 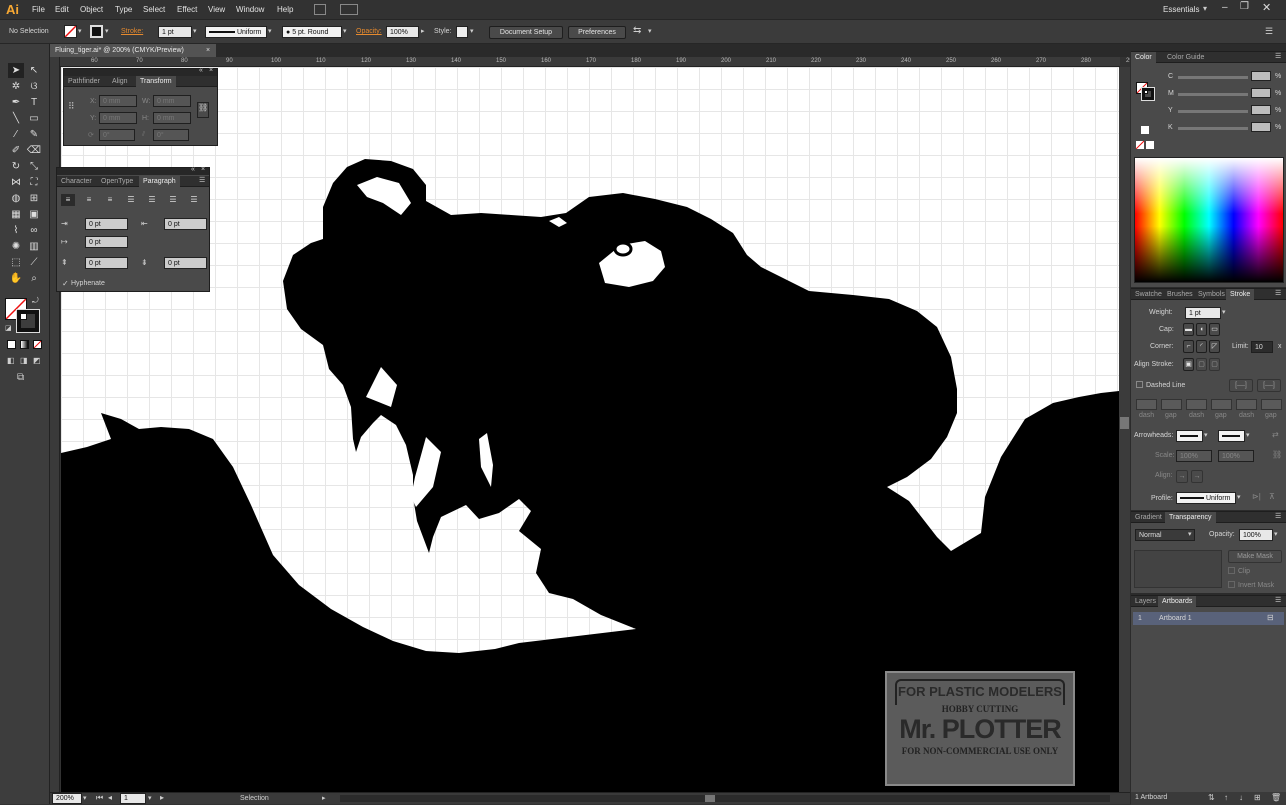 I want to click on menu-effect: Effect, so click(x=187, y=9).